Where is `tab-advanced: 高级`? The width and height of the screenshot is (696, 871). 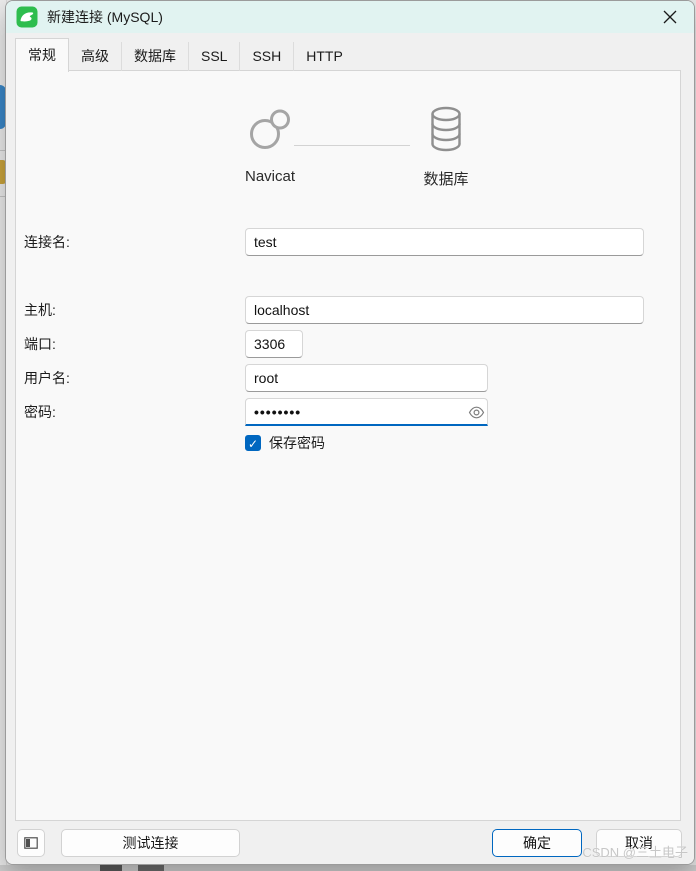 tab-advanced: 高级 is located at coordinates (95, 56).